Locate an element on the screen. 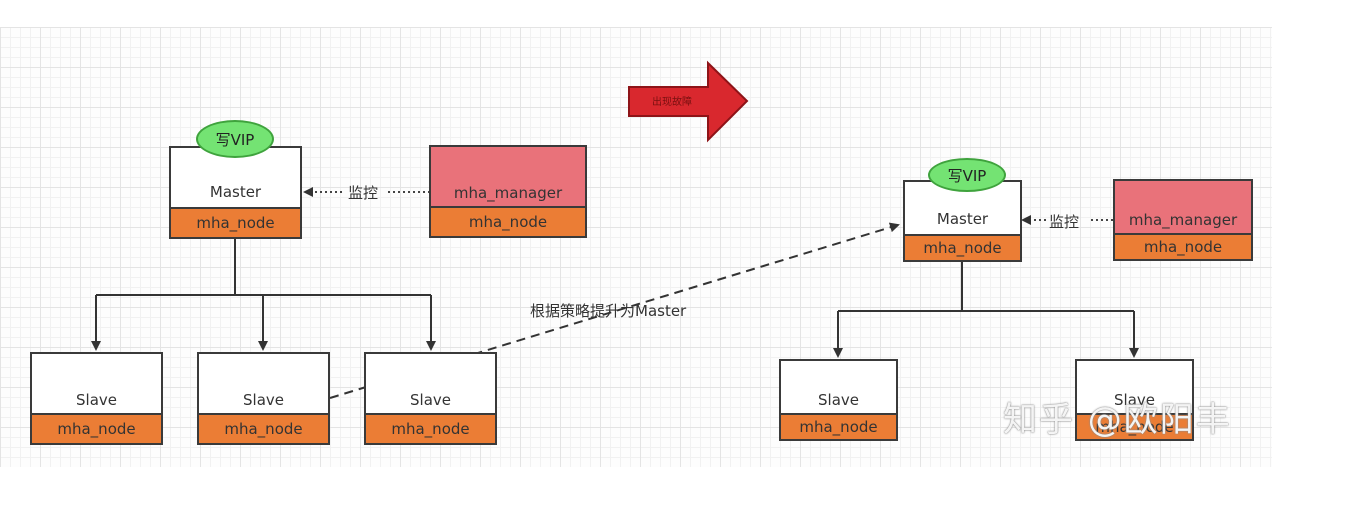 The width and height of the screenshot is (1346, 510). right-slave-1: Slave mha_node is located at coordinates (838, 400).